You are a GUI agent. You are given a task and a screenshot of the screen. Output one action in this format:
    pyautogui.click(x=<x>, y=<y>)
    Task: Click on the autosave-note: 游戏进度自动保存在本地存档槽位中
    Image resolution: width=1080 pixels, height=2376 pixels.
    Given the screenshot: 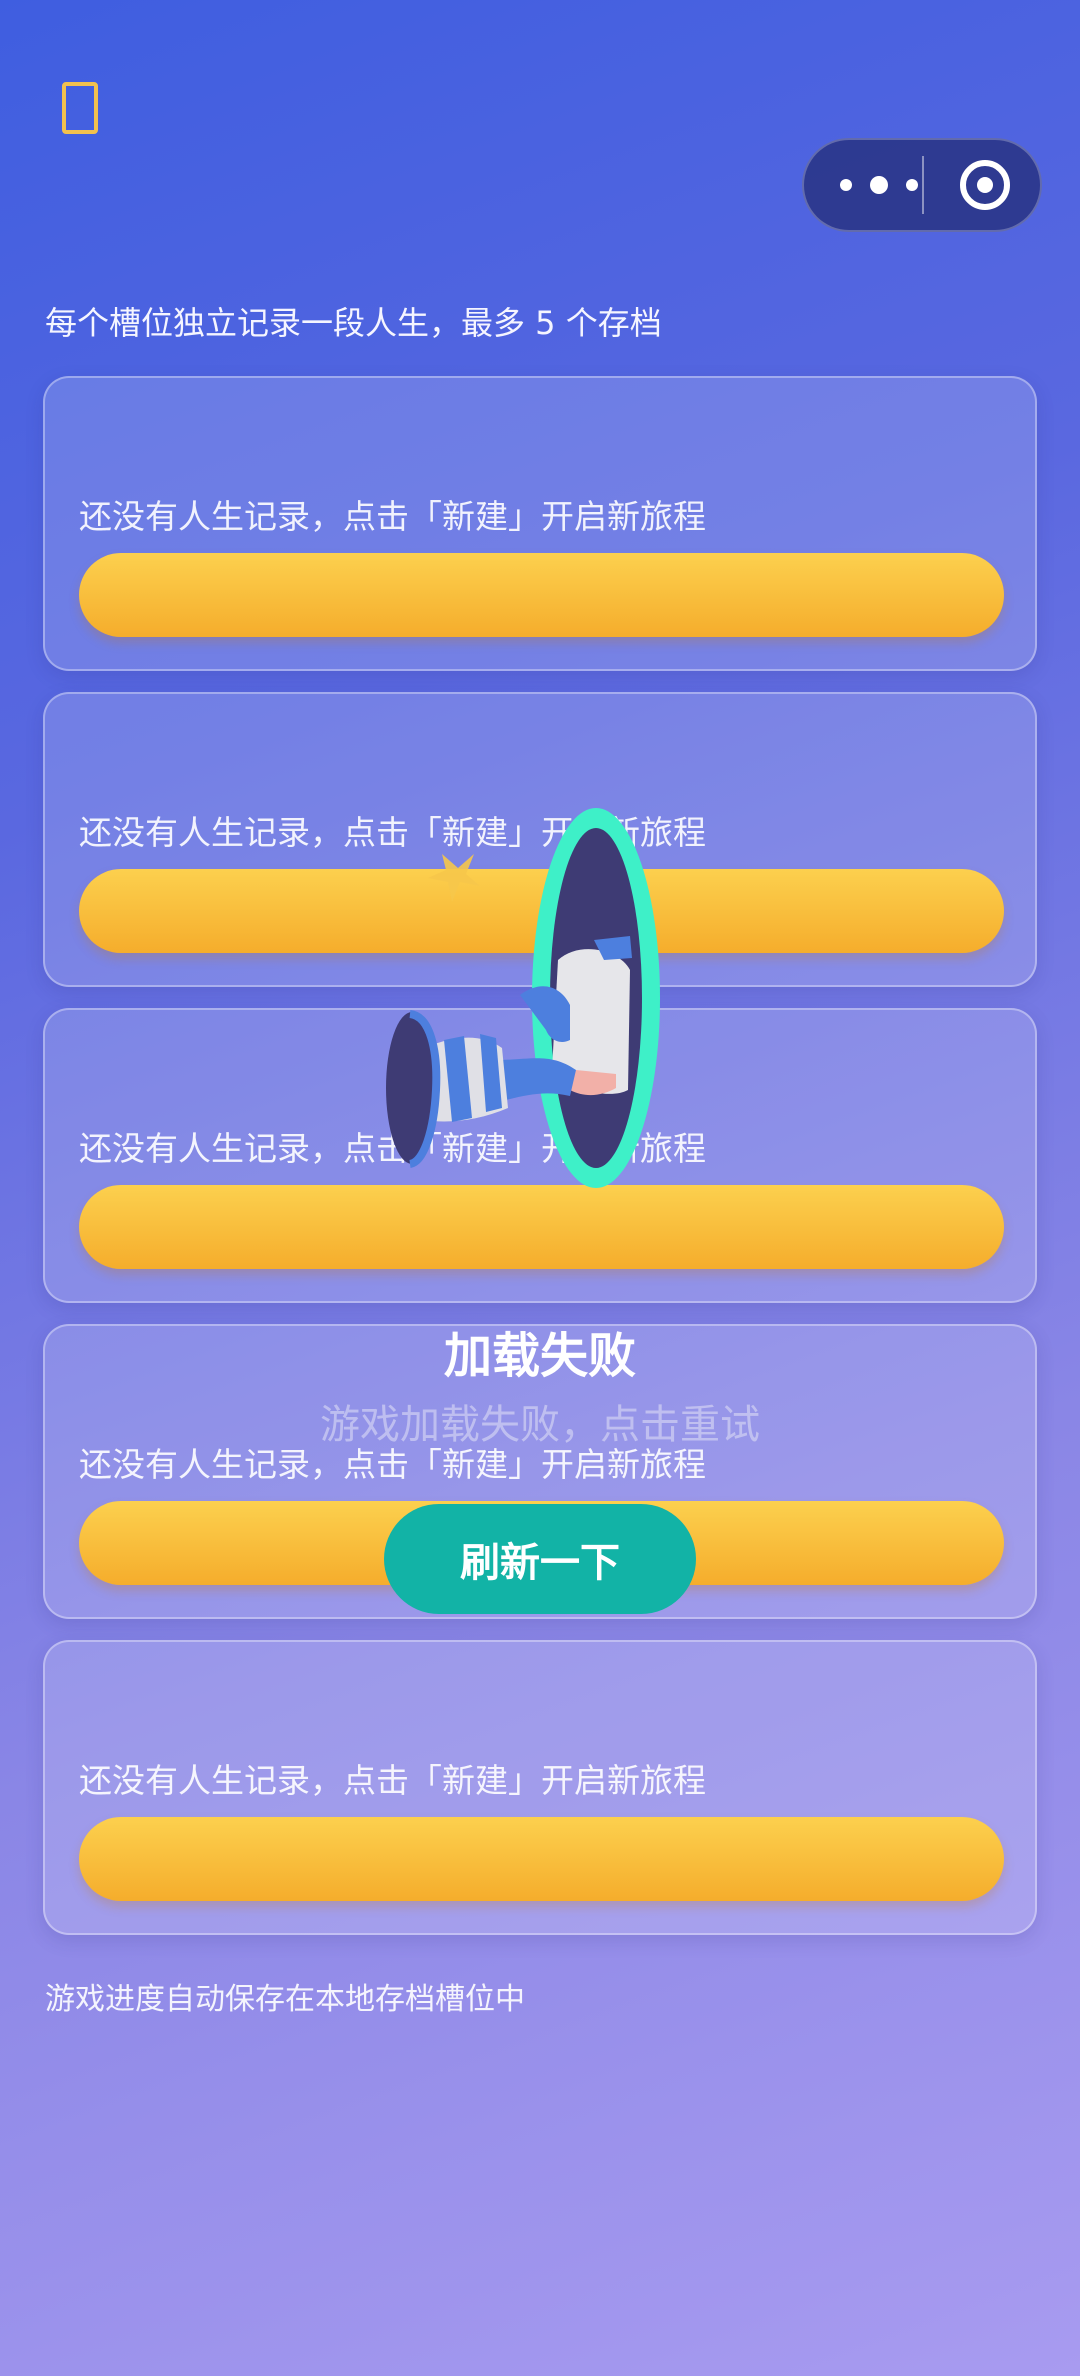 What is the action you would take?
    pyautogui.click(x=285, y=1999)
    